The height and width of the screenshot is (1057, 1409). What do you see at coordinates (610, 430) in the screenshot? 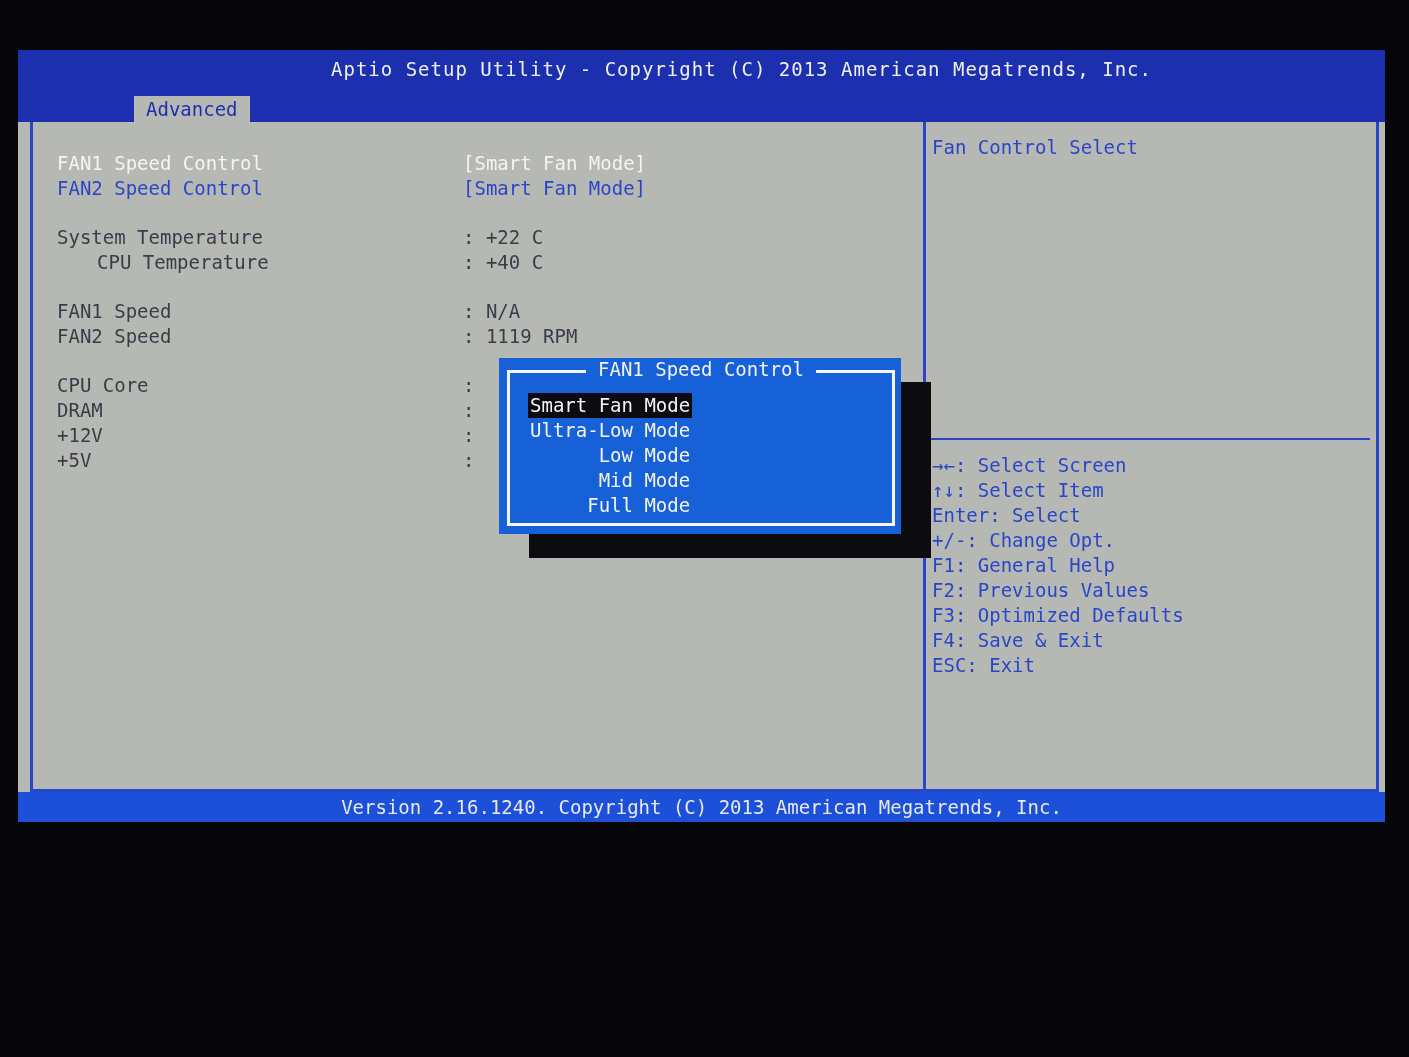
I see `popup-option: Ultra-Low Mode` at bounding box center [610, 430].